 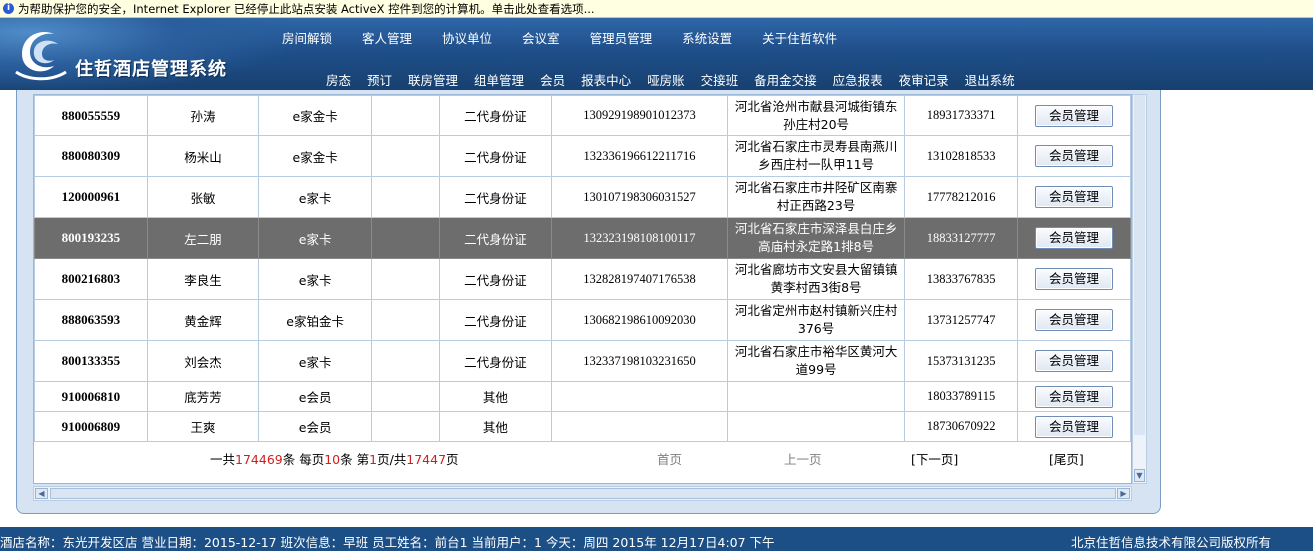 I want to click on menu-system-settings: 系统设置, so click(x=707, y=37).